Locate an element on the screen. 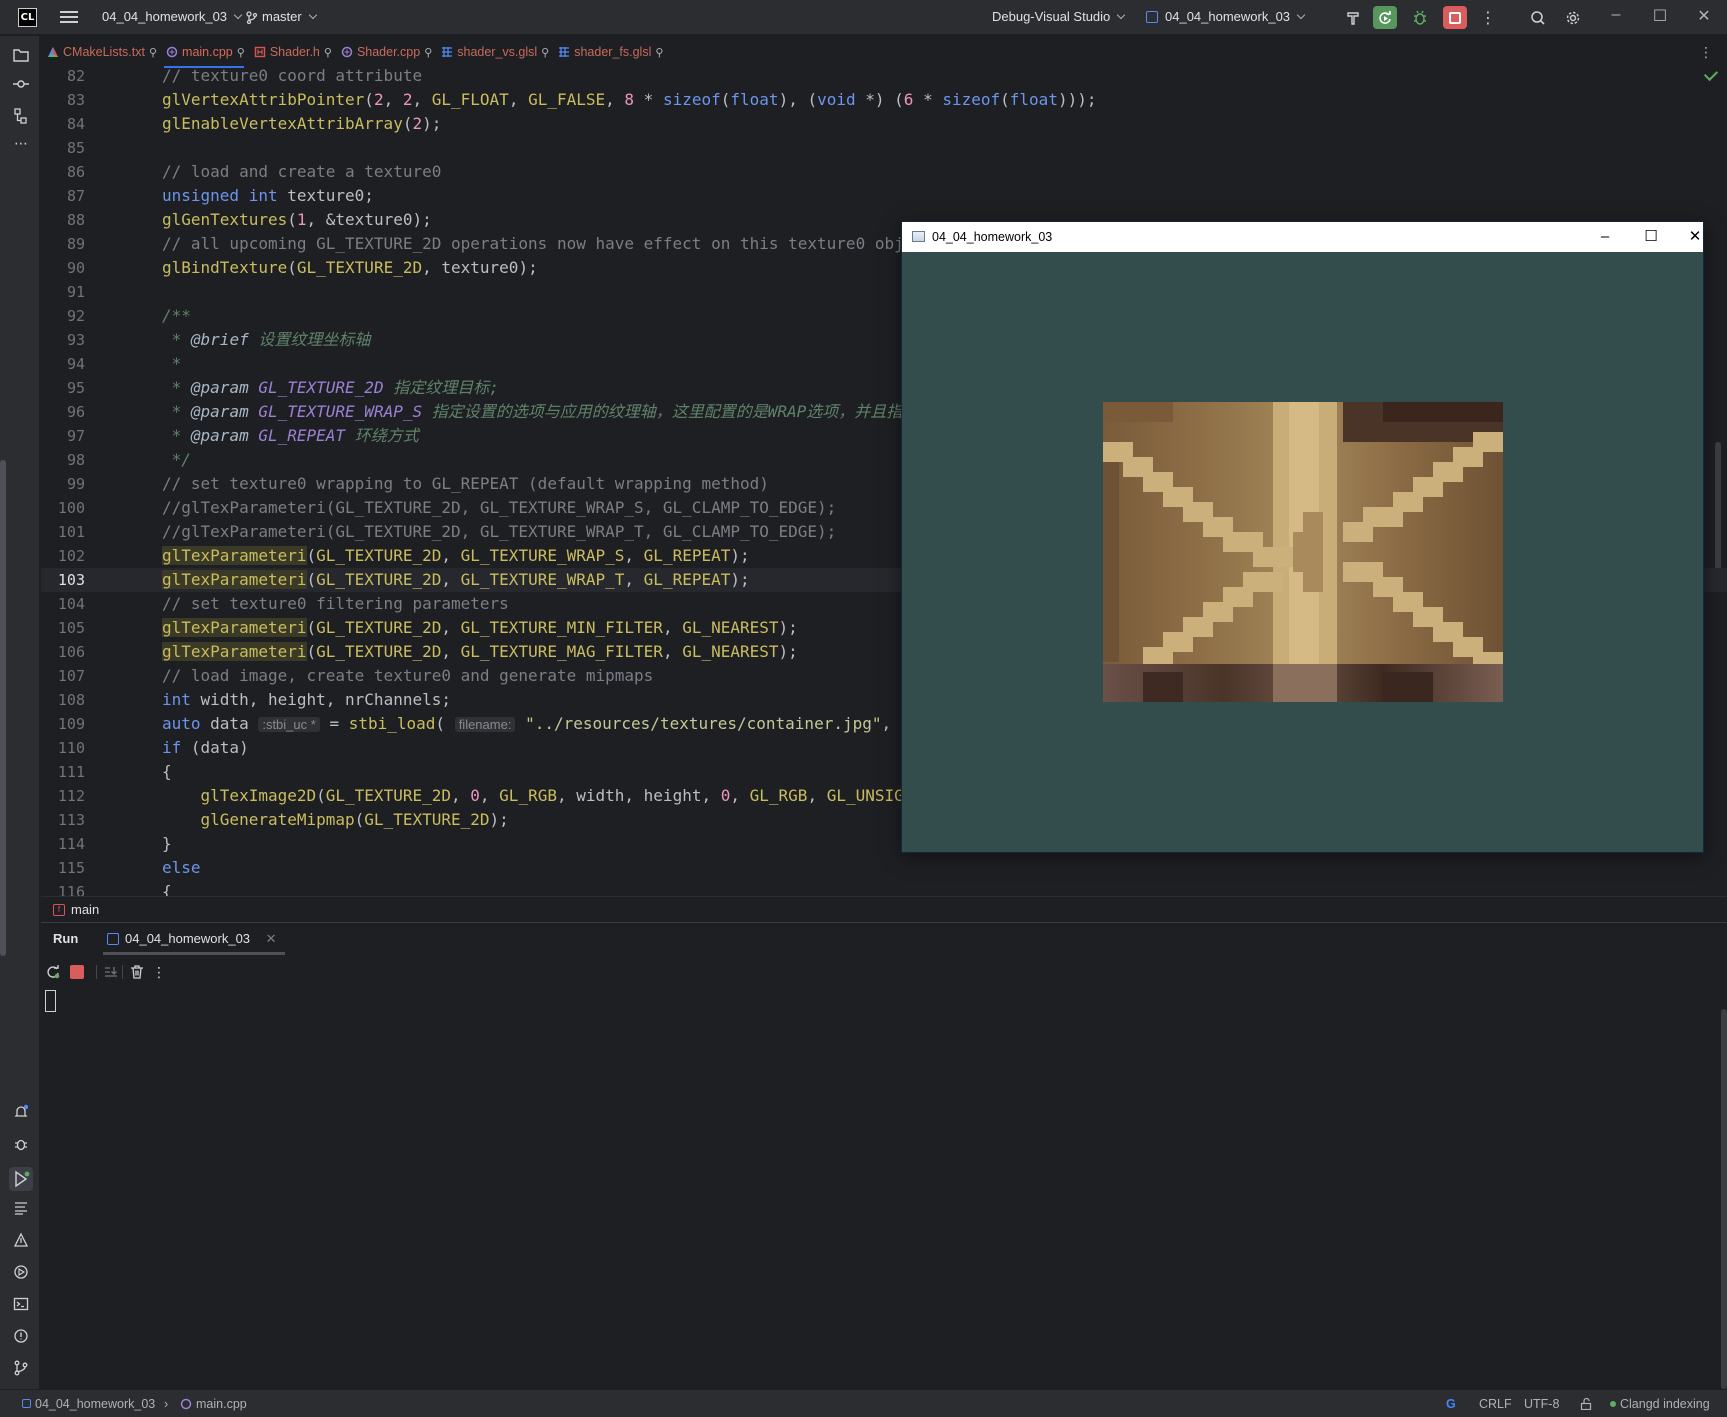 This screenshot has height=1417, width=1727. console-scroll-thumb is located at coordinates (1724, 1199).